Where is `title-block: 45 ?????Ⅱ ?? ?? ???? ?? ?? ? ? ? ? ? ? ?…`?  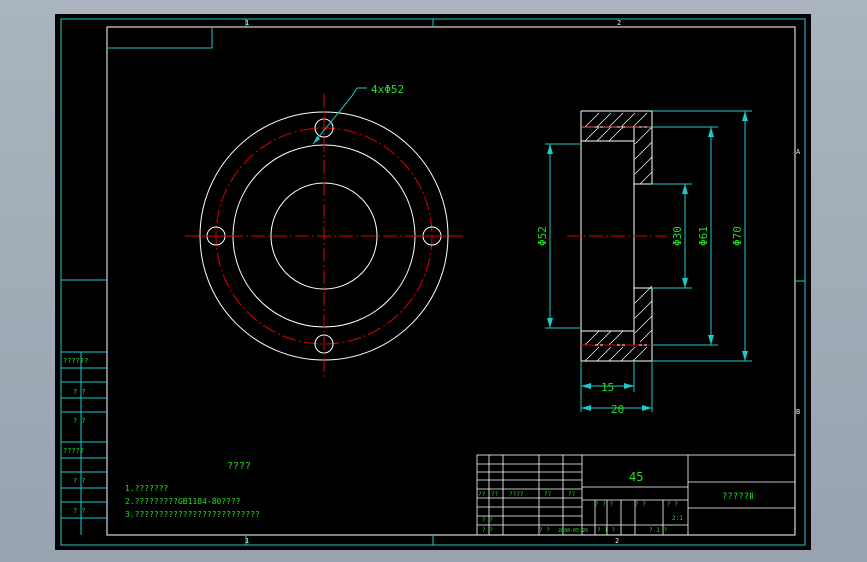
title-block: 45 ?????Ⅱ ?? ?? ???? ?? ?? ? ? ? ? ? ? ?… is located at coordinates (636, 495).